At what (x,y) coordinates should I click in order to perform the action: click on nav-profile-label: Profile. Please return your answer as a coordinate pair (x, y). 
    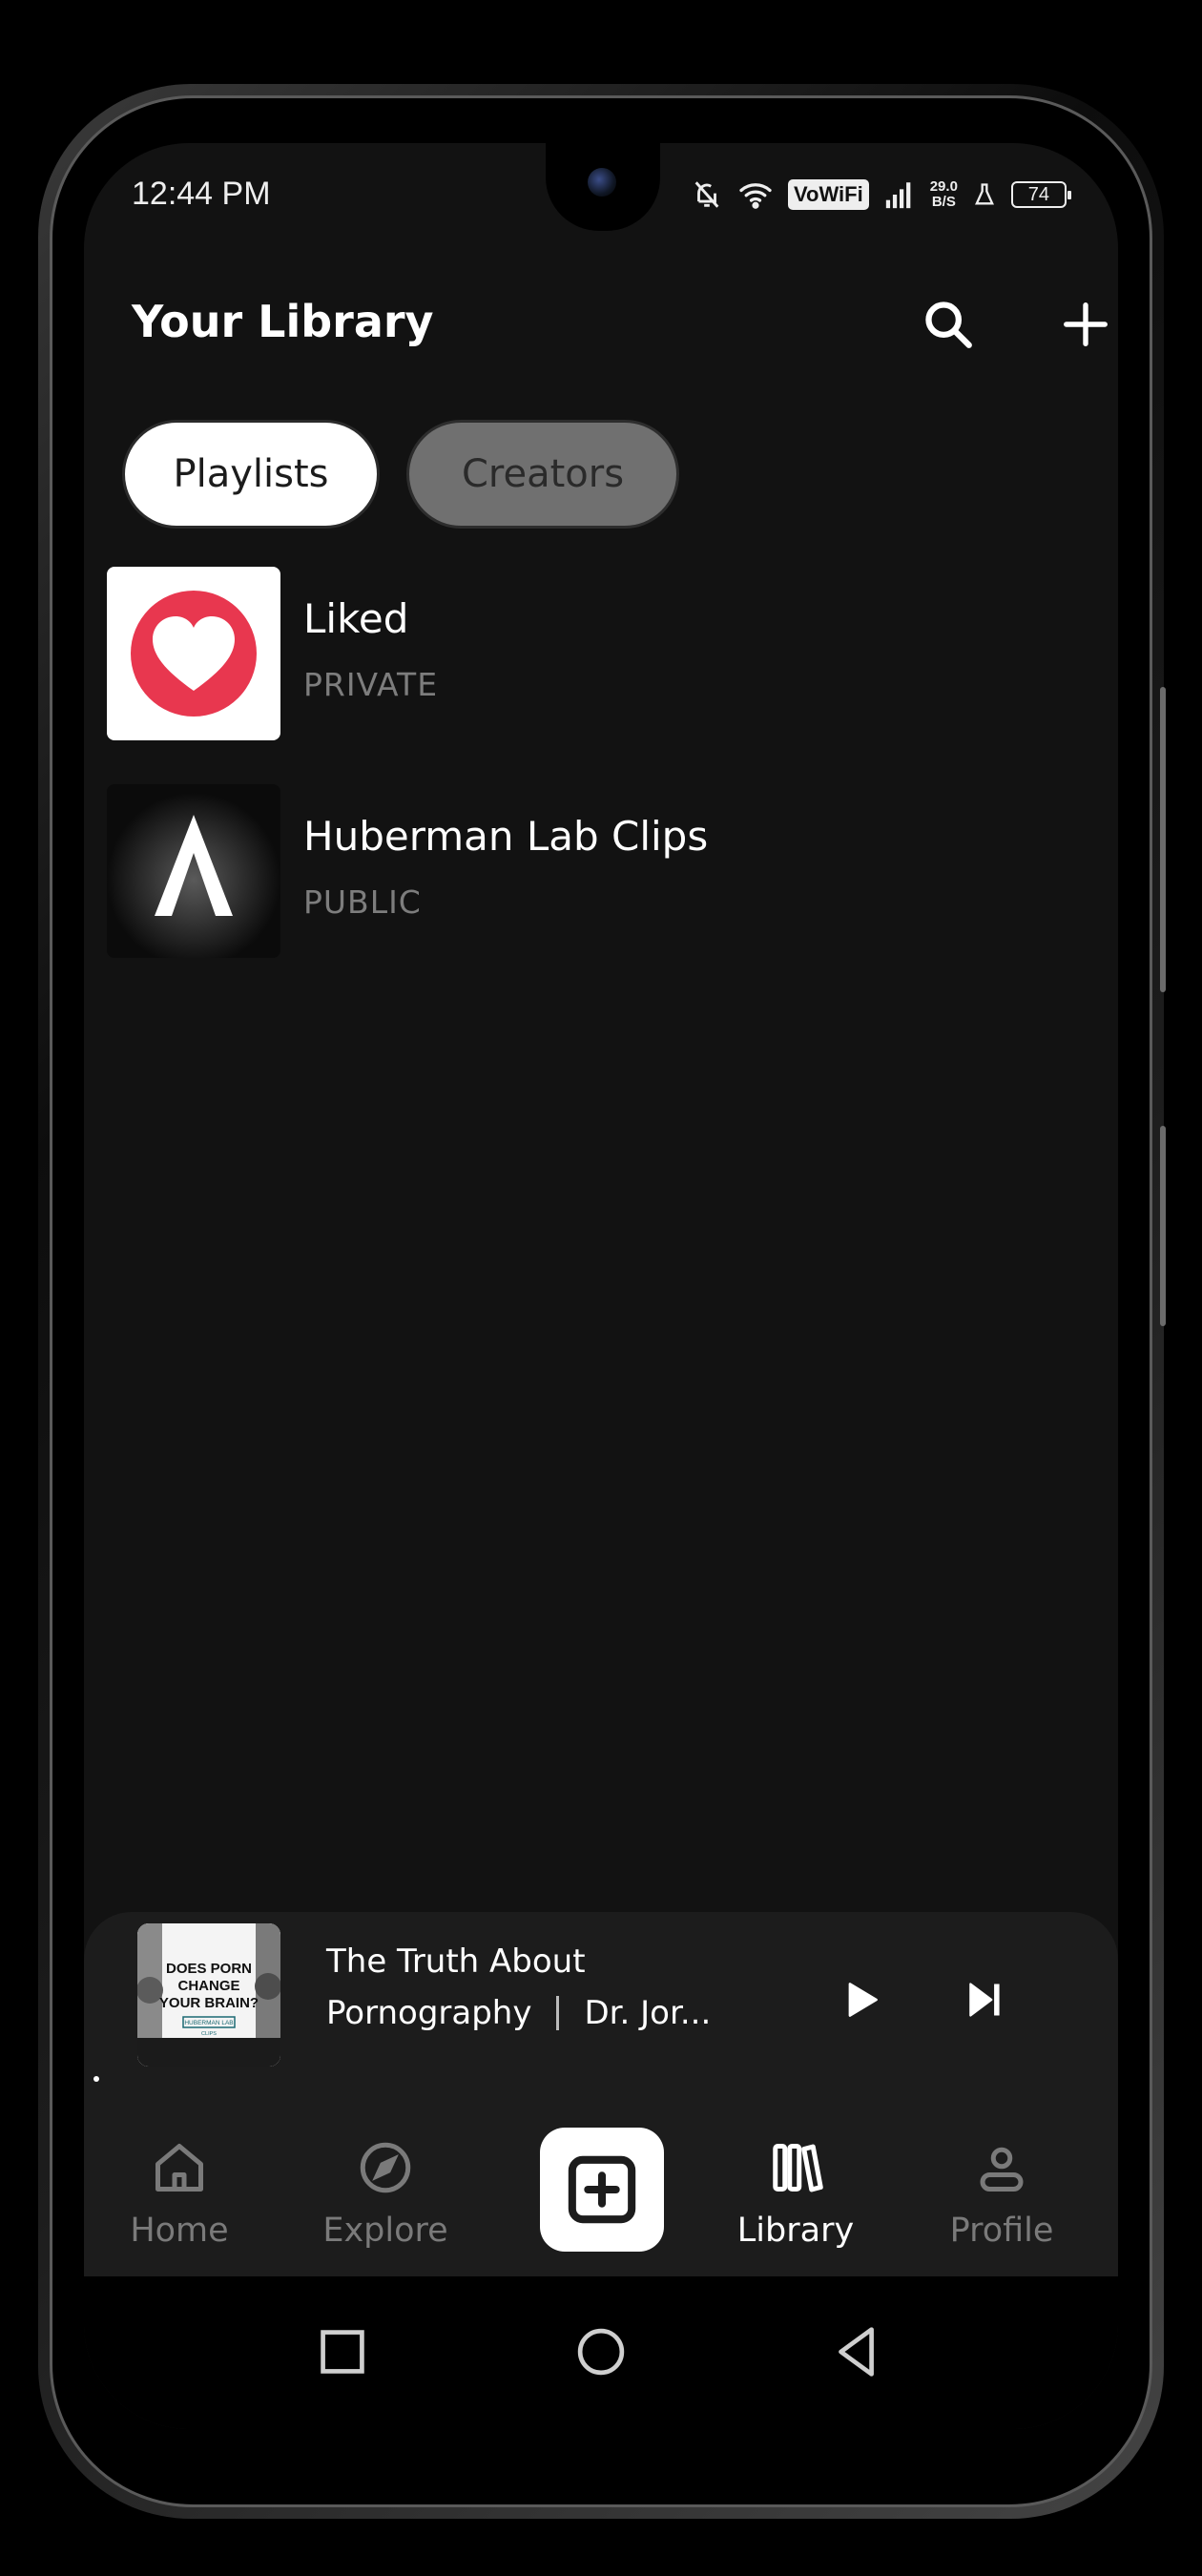
    Looking at the image, I should click on (1001, 2231).